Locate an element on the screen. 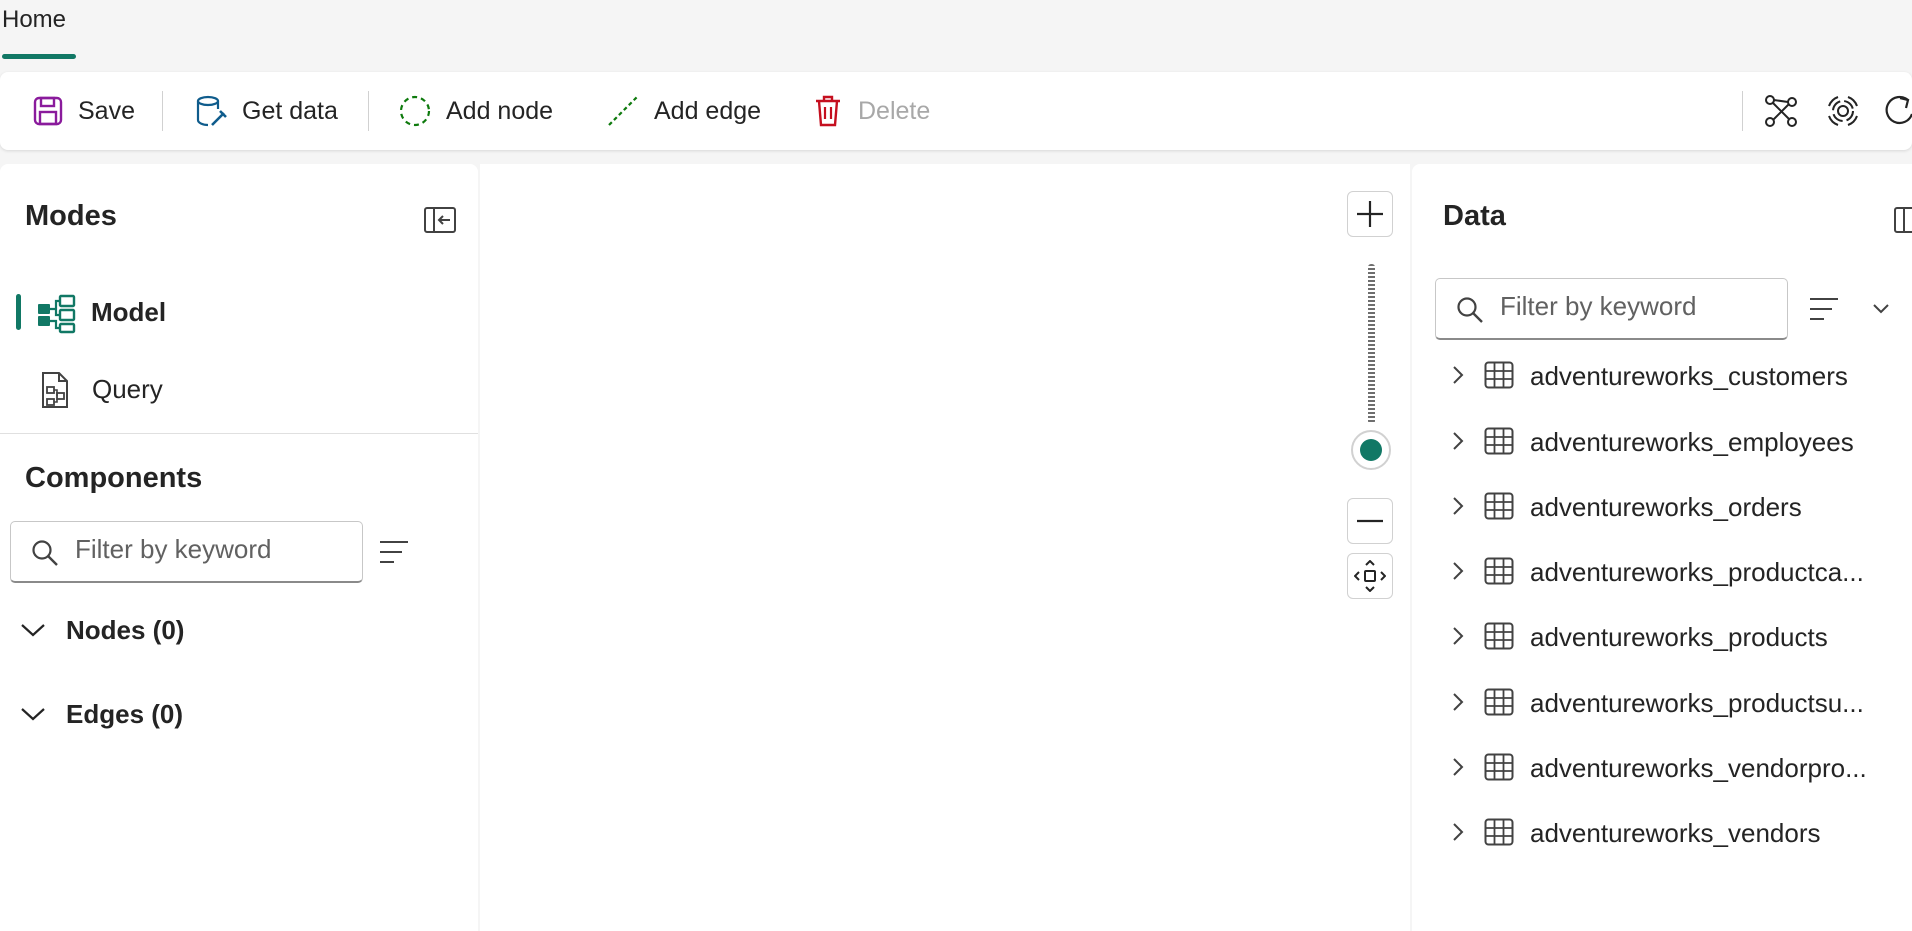 The height and width of the screenshot is (931, 1912). nodes-group: Nodes (0) is located at coordinates (102, 630).